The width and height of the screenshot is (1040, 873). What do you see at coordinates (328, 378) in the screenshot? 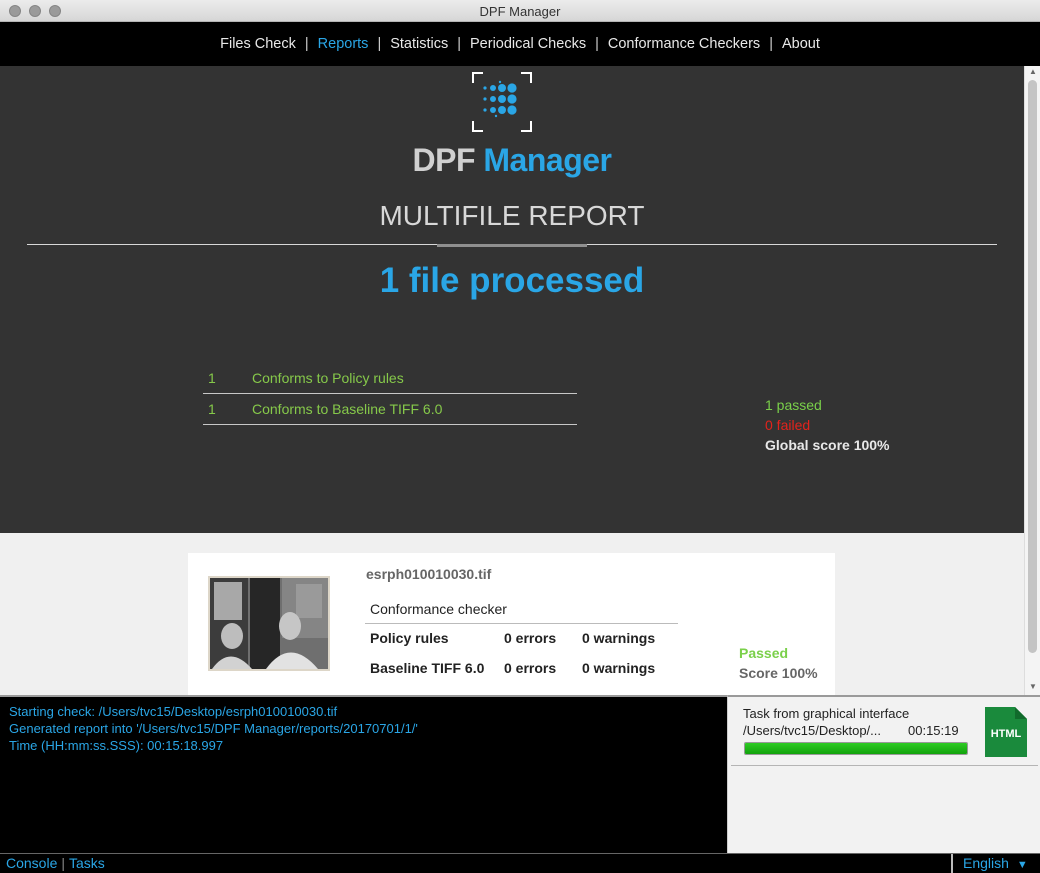
I see `conformance-label: Conforms to Policy rules` at bounding box center [328, 378].